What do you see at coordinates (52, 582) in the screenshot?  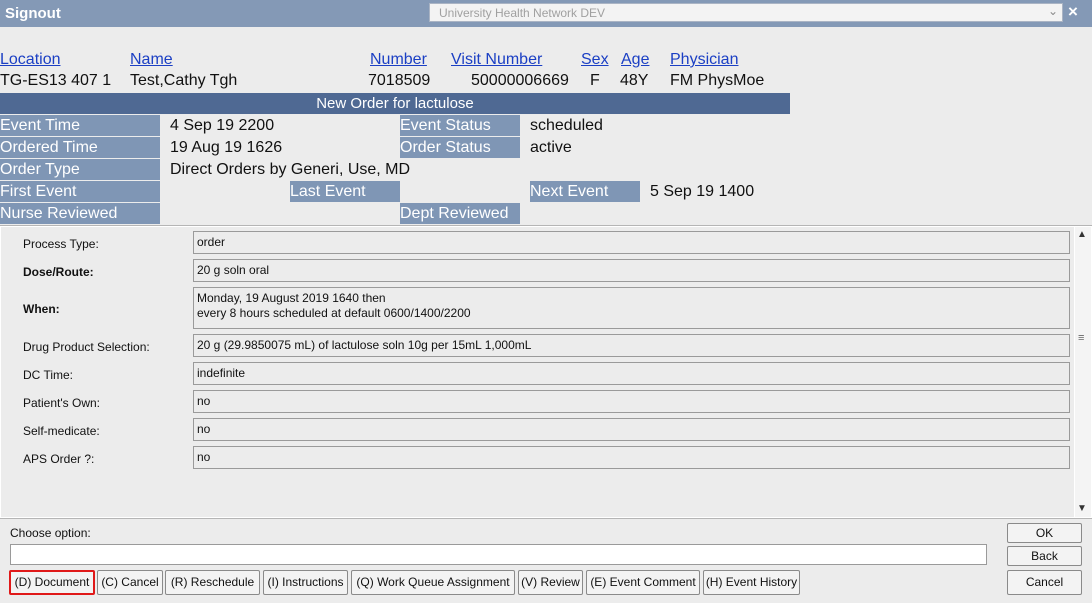 I see `document-button: (D) Document` at bounding box center [52, 582].